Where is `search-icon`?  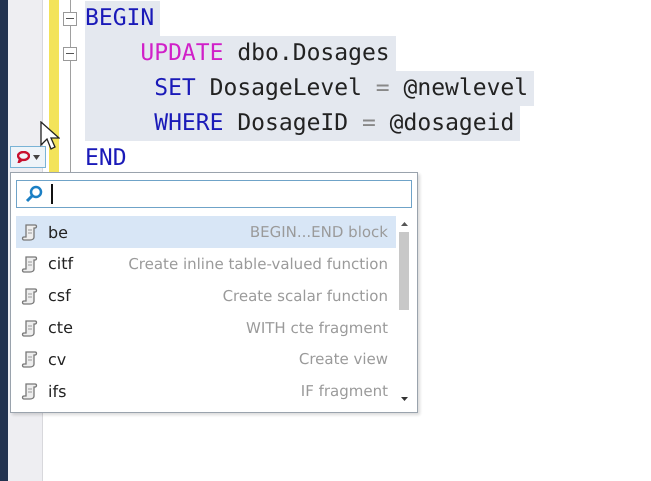
search-icon is located at coordinates (34, 194).